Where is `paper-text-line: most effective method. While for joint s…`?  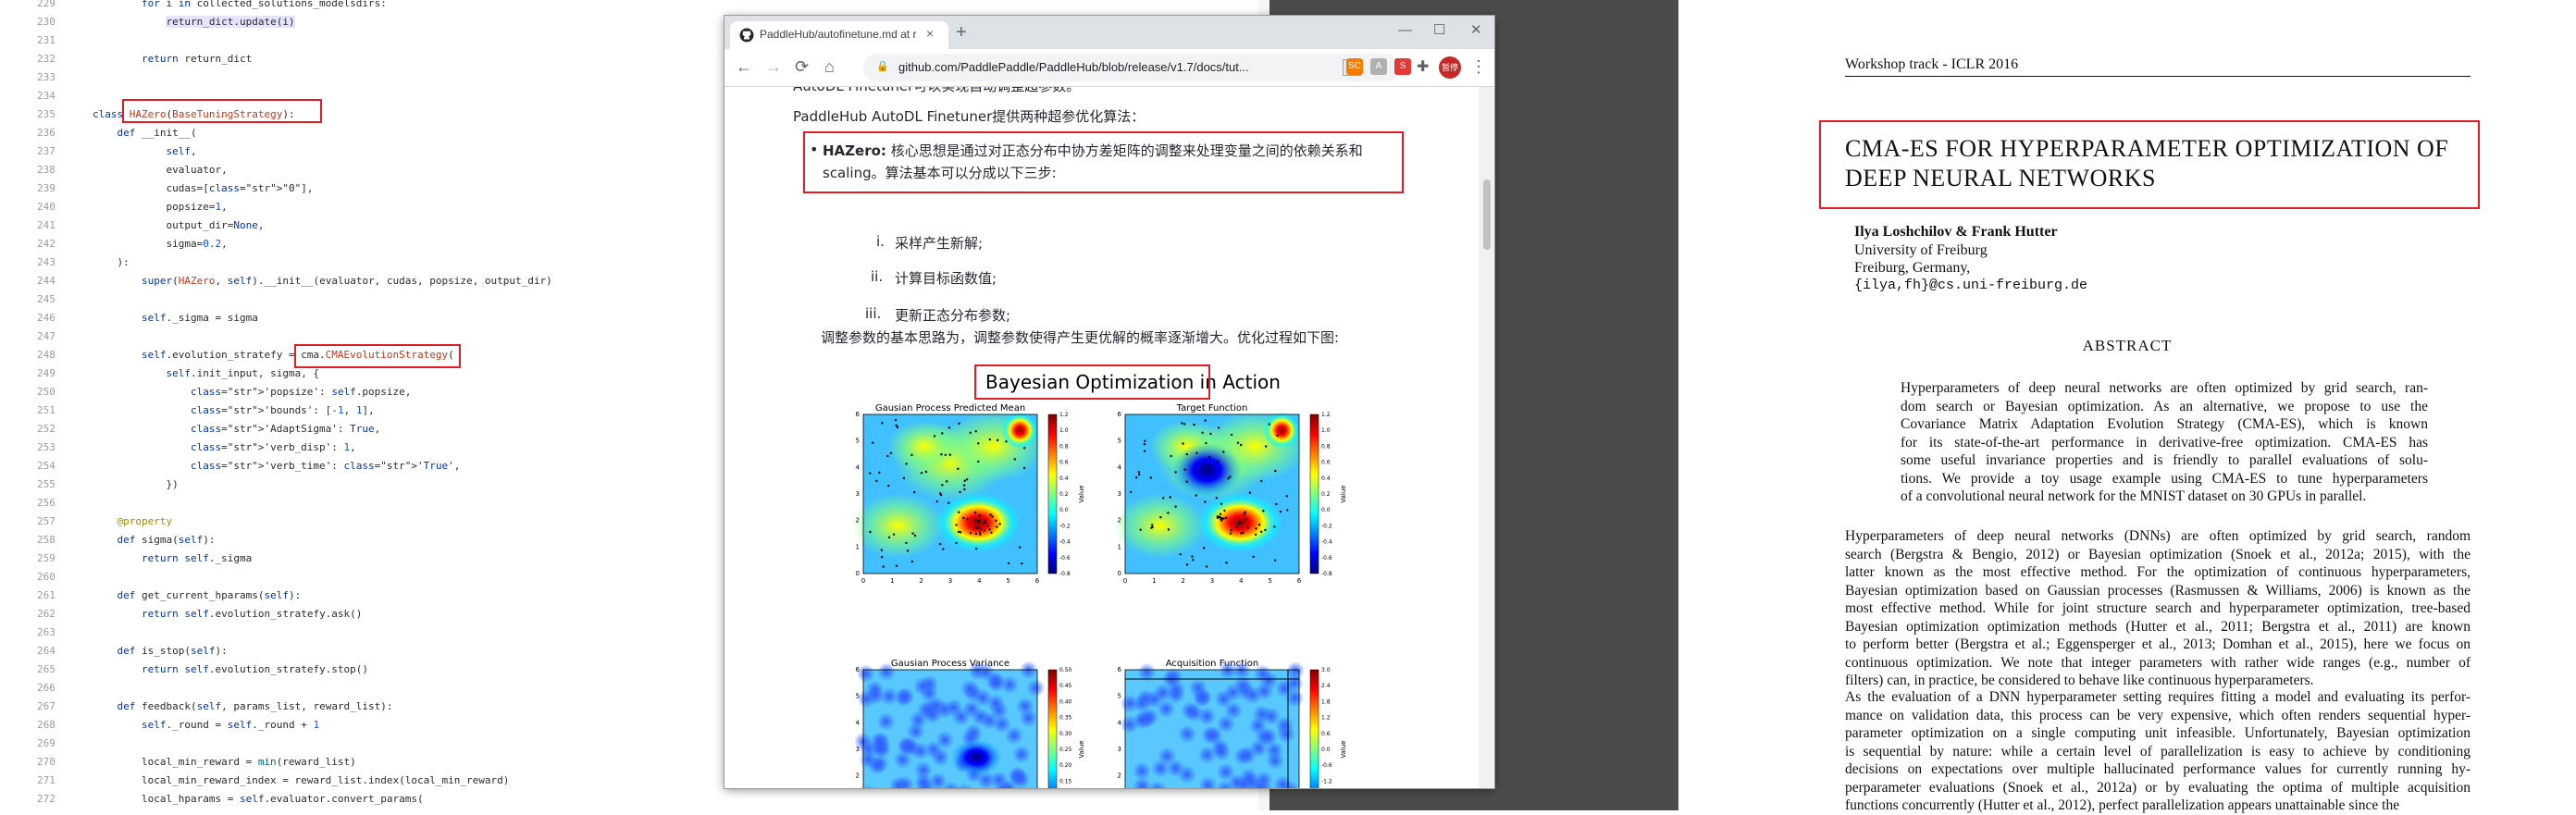 paper-text-line: most effective method. While for joint s… is located at coordinates (2158, 608).